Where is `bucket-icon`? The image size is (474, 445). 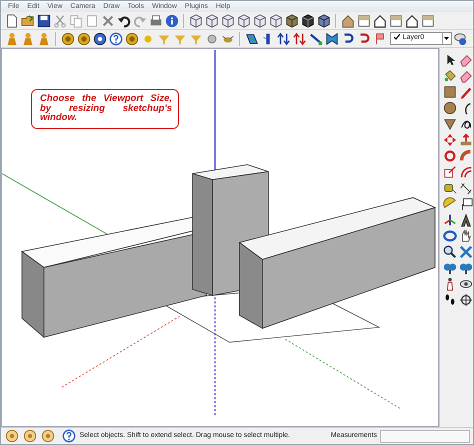 bucket-icon is located at coordinates (449, 75).